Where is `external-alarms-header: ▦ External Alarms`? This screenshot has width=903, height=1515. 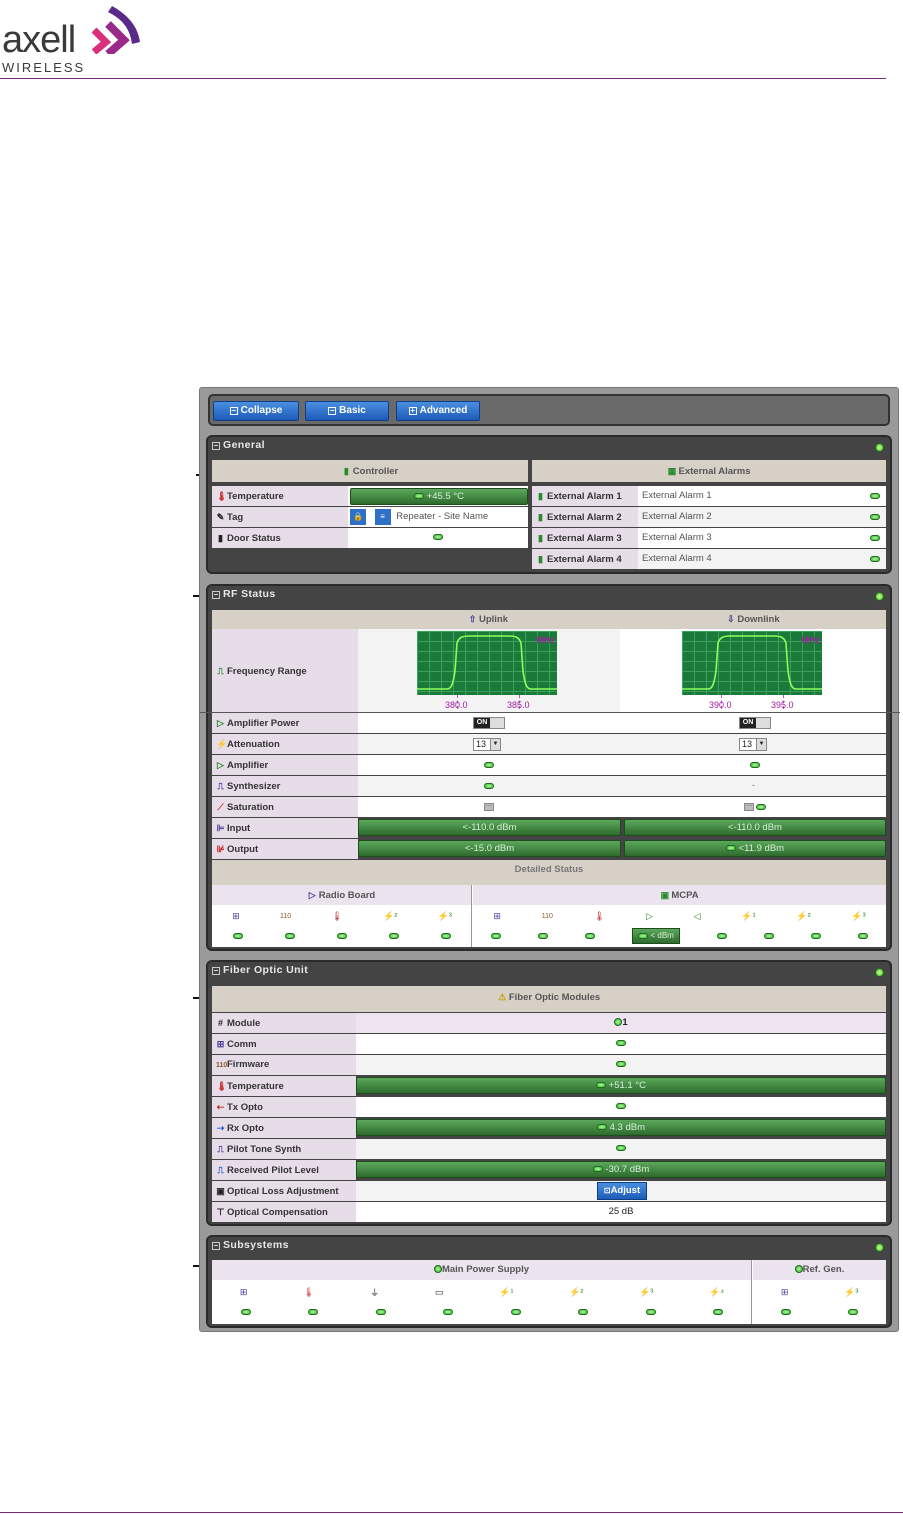 external-alarms-header: ▦ External Alarms is located at coordinates (709, 471).